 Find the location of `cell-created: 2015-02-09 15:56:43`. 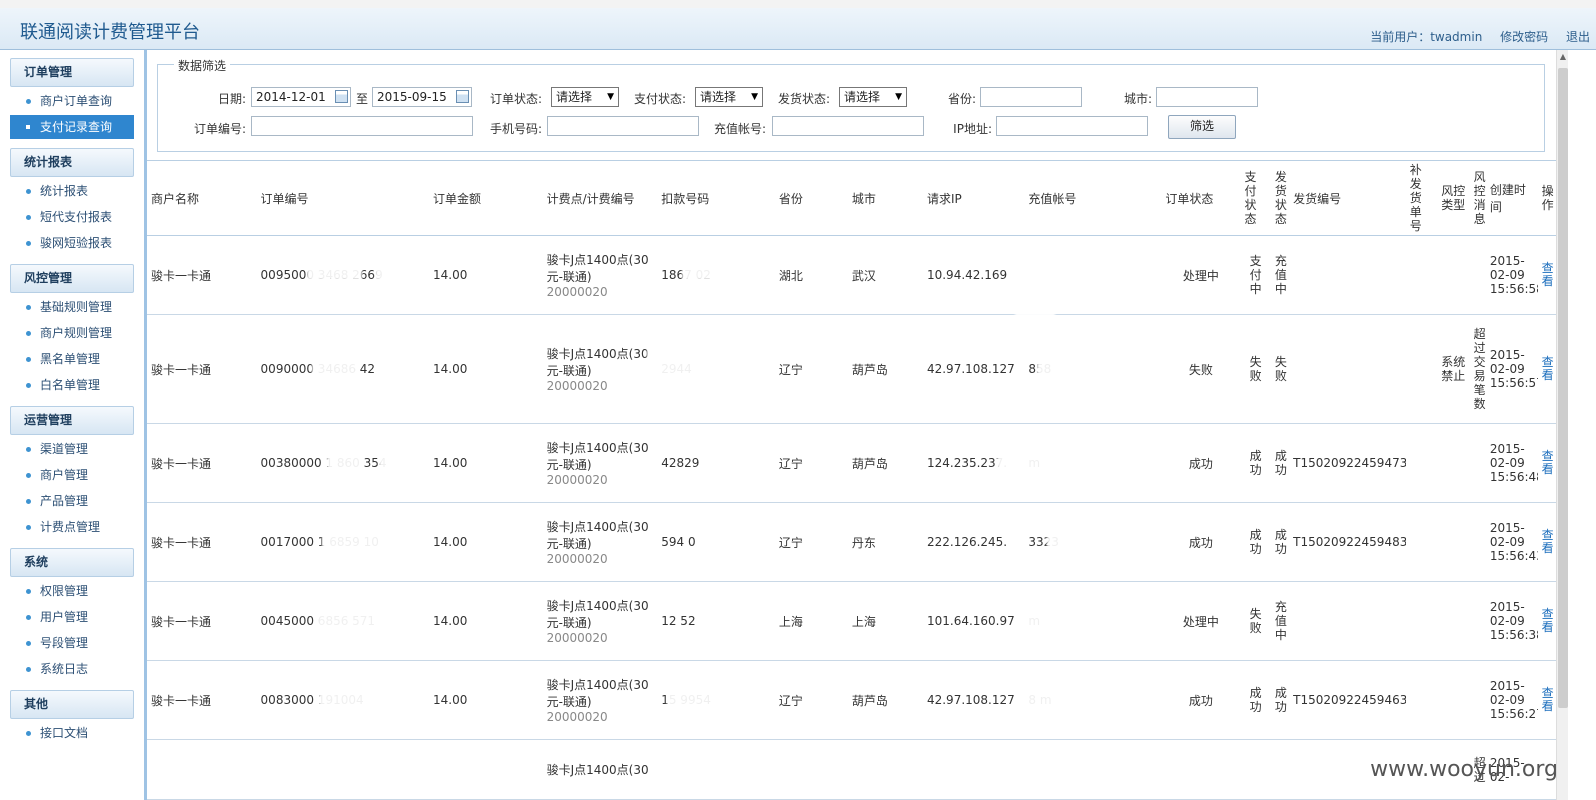

cell-created: 2015-02-09 15:56:43 is located at coordinates (1513, 542).